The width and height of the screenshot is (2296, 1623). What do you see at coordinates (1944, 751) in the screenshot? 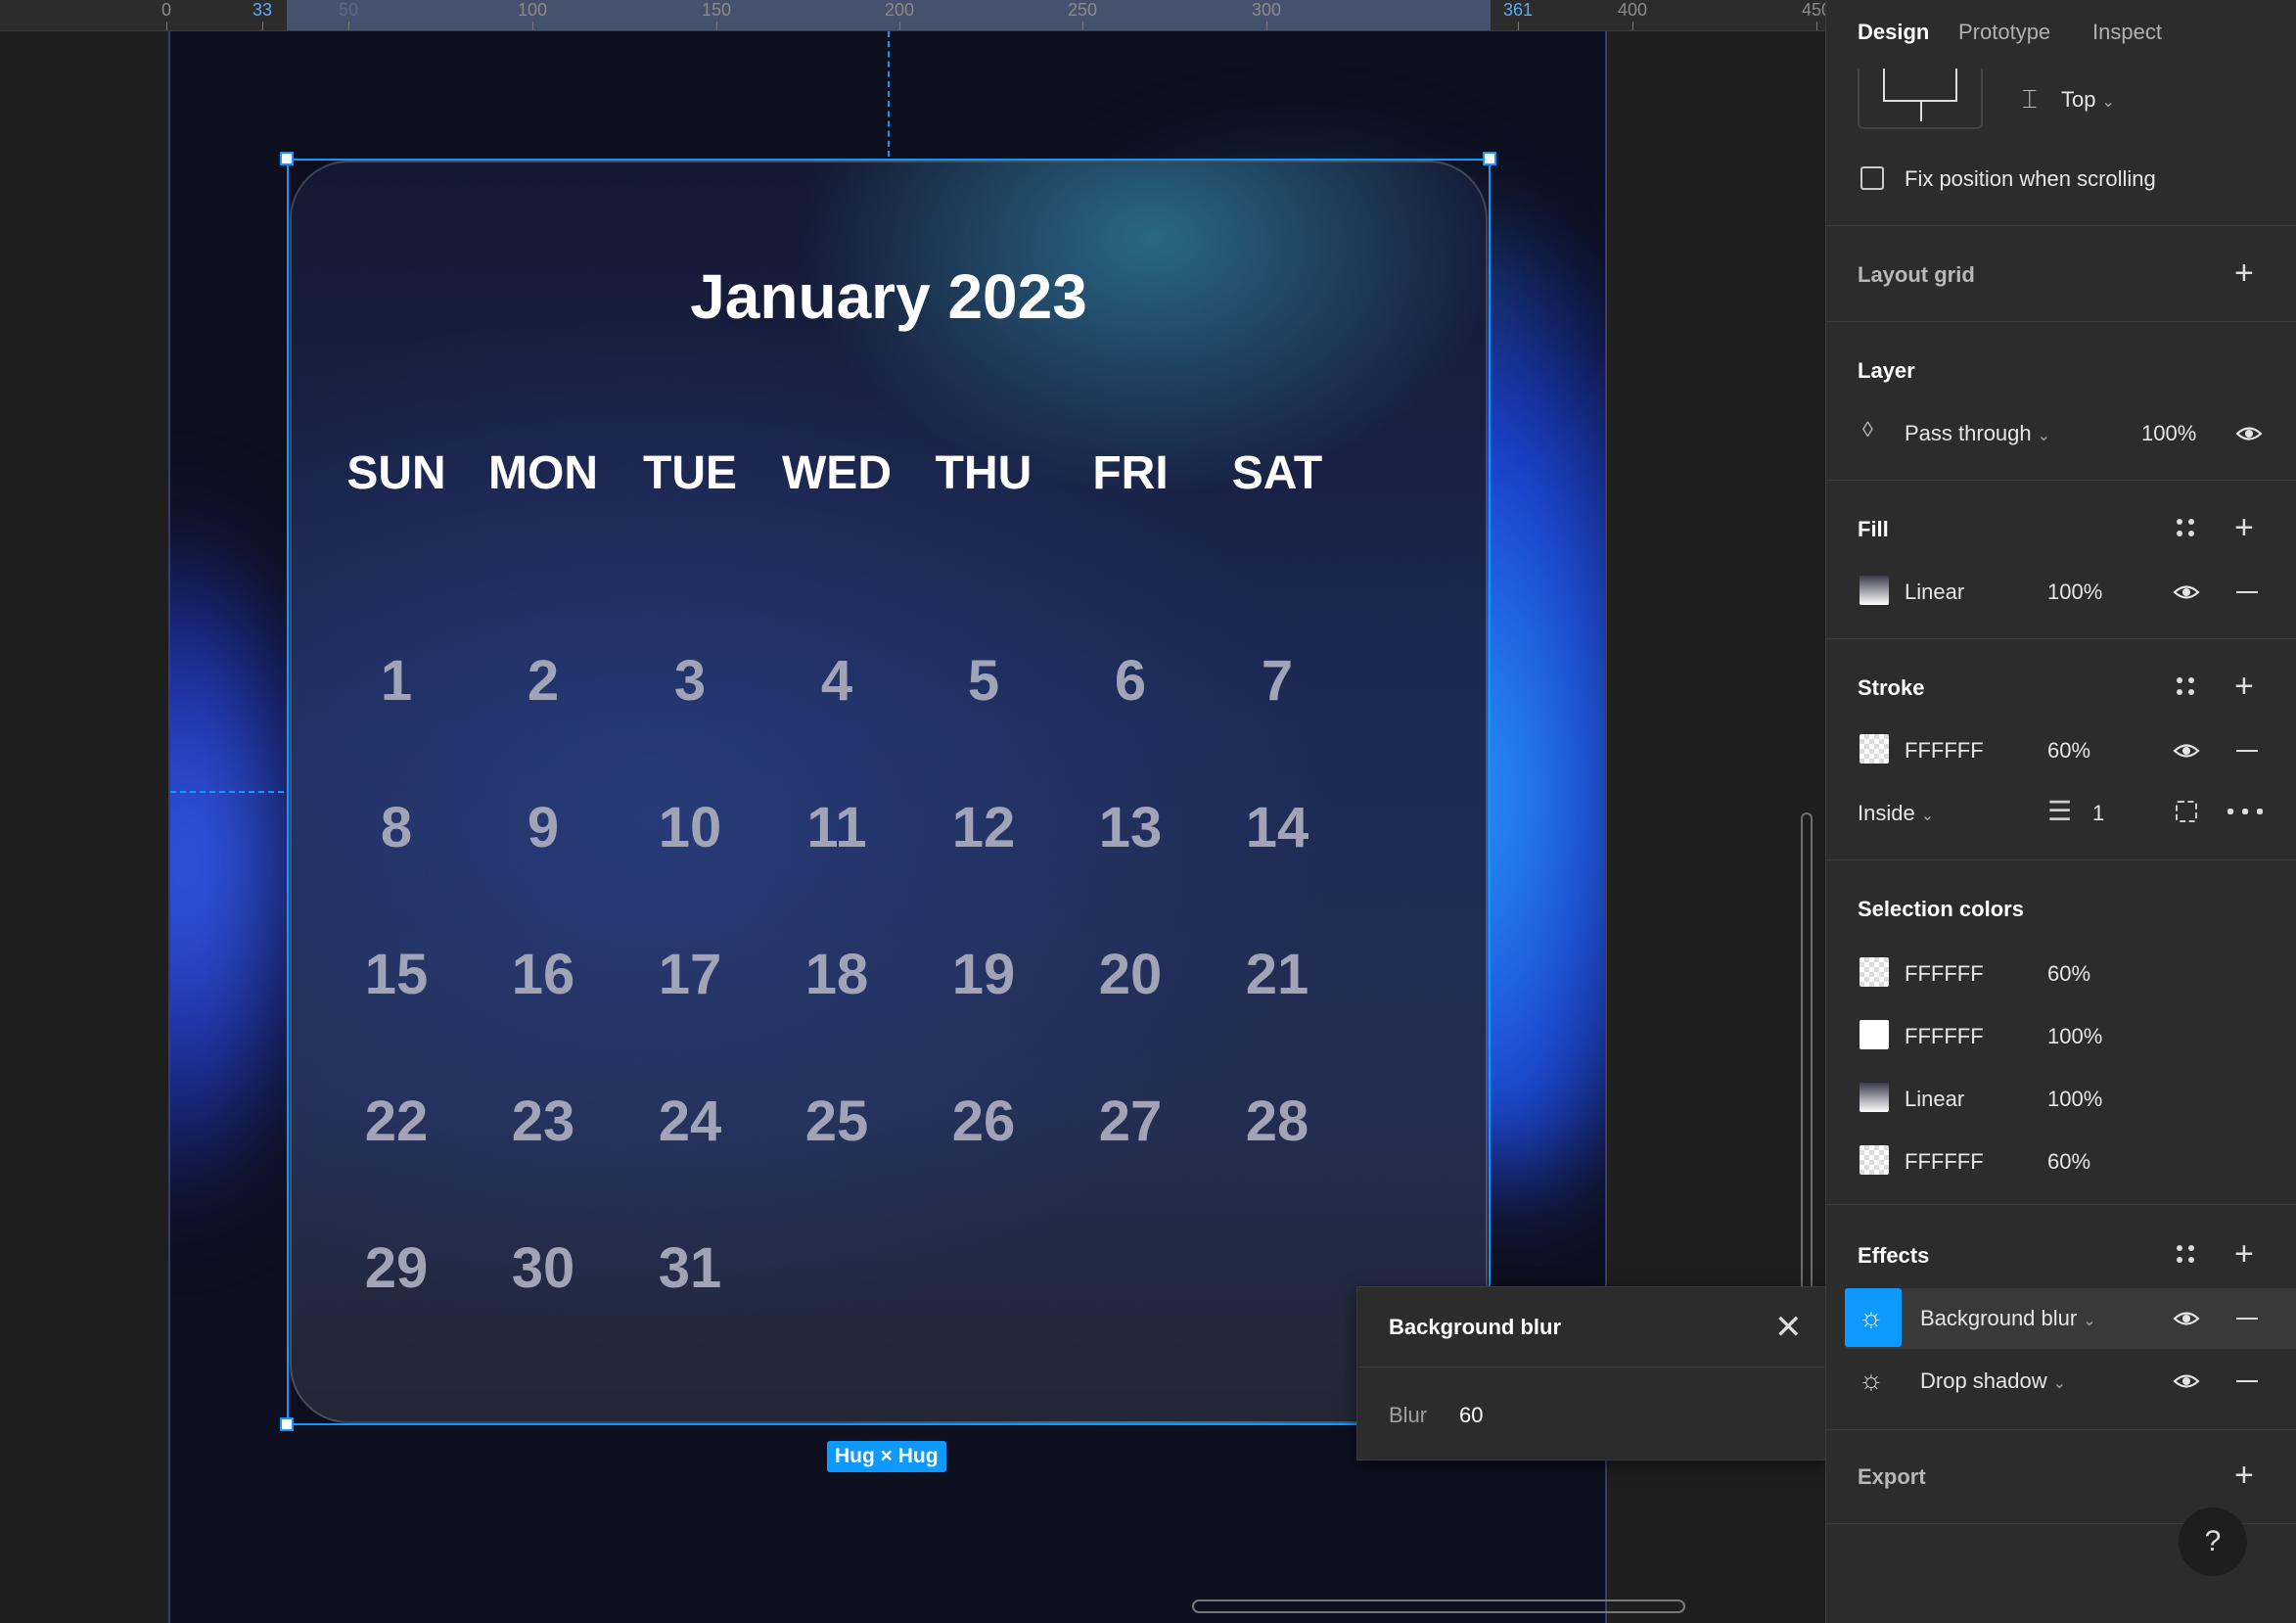
I see `stroke-color-value: FFFFFF` at bounding box center [1944, 751].